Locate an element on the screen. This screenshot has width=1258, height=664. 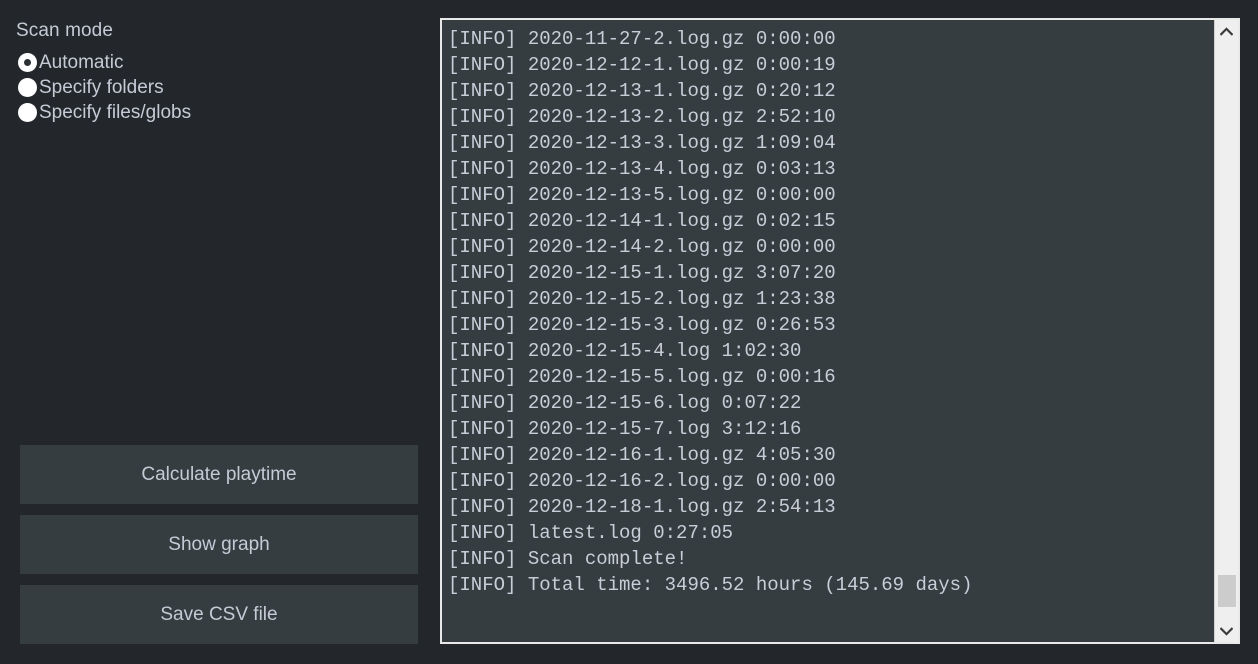
log-line: [INFO] 2020-12-15-4.log 1:02:30 is located at coordinates (625, 351).